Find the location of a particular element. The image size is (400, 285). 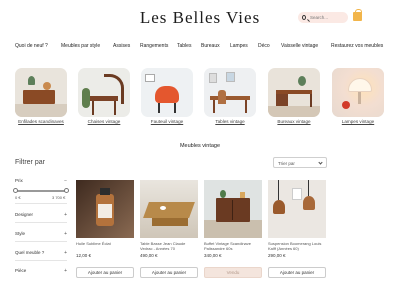

price-min: 0 € is located at coordinates (18, 197).